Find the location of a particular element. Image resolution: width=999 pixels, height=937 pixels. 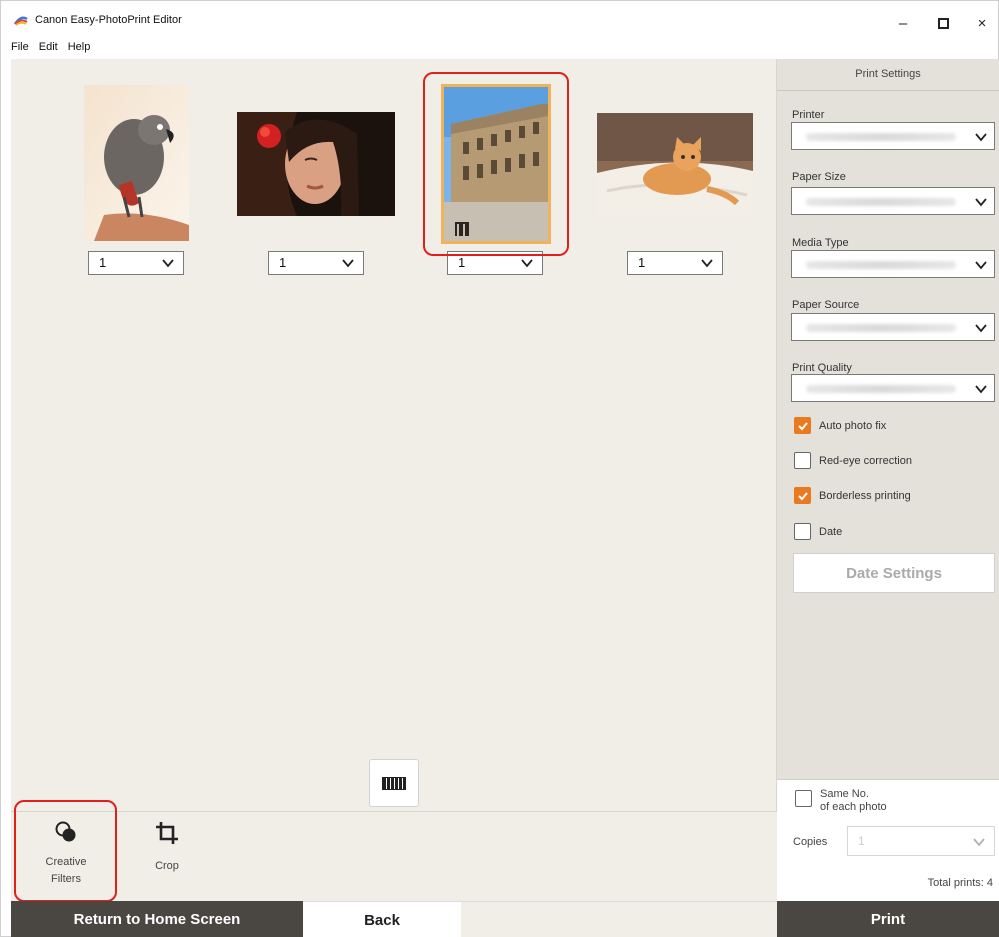

red-eye-correction-checkbox is located at coordinates (802, 460).